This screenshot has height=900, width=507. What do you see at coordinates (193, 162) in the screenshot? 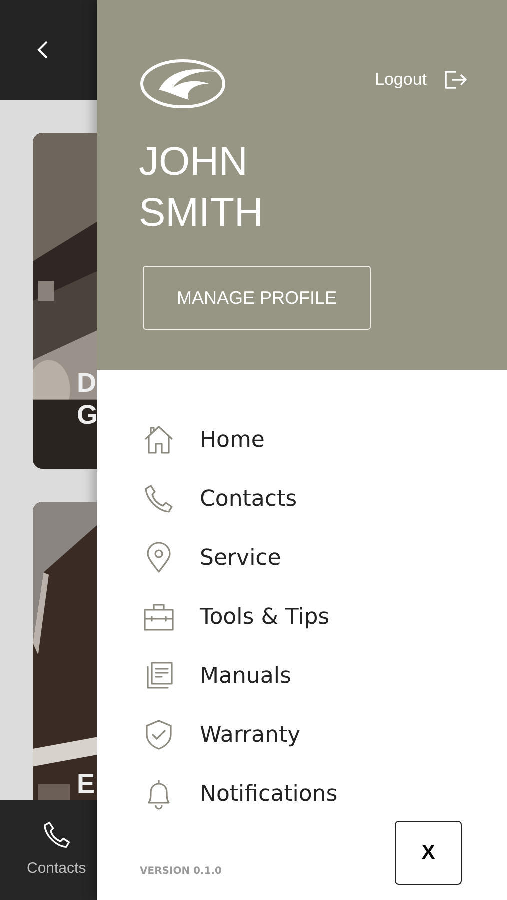
I see `user-name: JOHN` at bounding box center [193, 162].